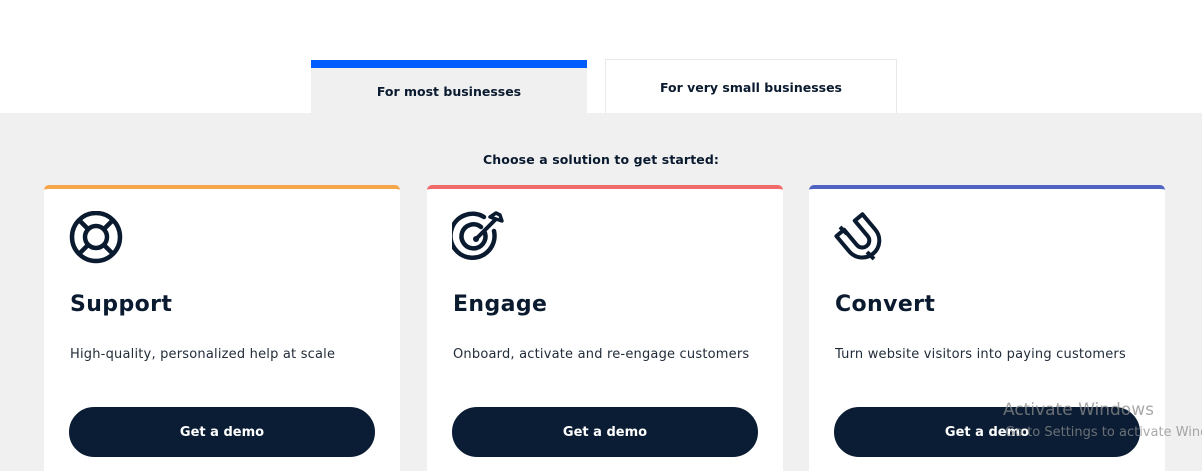  What do you see at coordinates (203, 354) in the screenshot?
I see `card-description: High-quality, personalized help at scale` at bounding box center [203, 354].